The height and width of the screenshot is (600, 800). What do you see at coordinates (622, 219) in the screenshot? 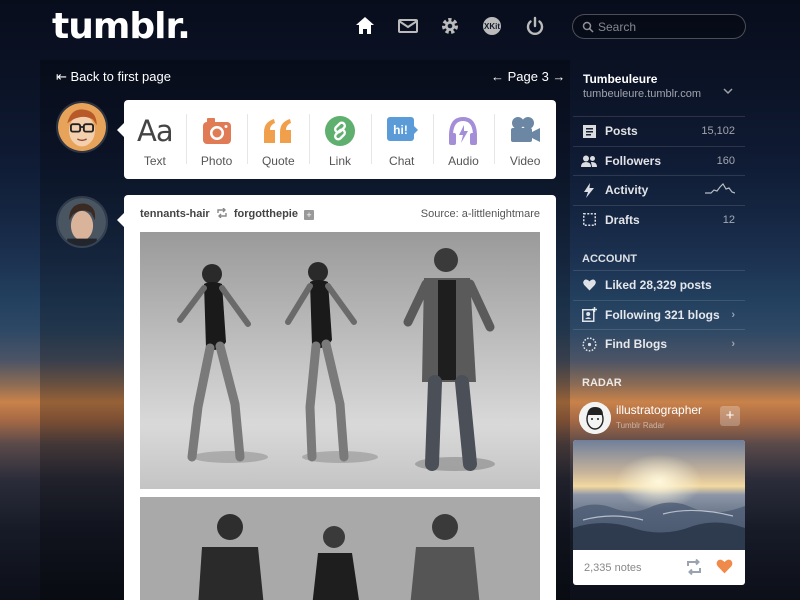
I see `sidebar-item-label: Drafts` at bounding box center [622, 219].